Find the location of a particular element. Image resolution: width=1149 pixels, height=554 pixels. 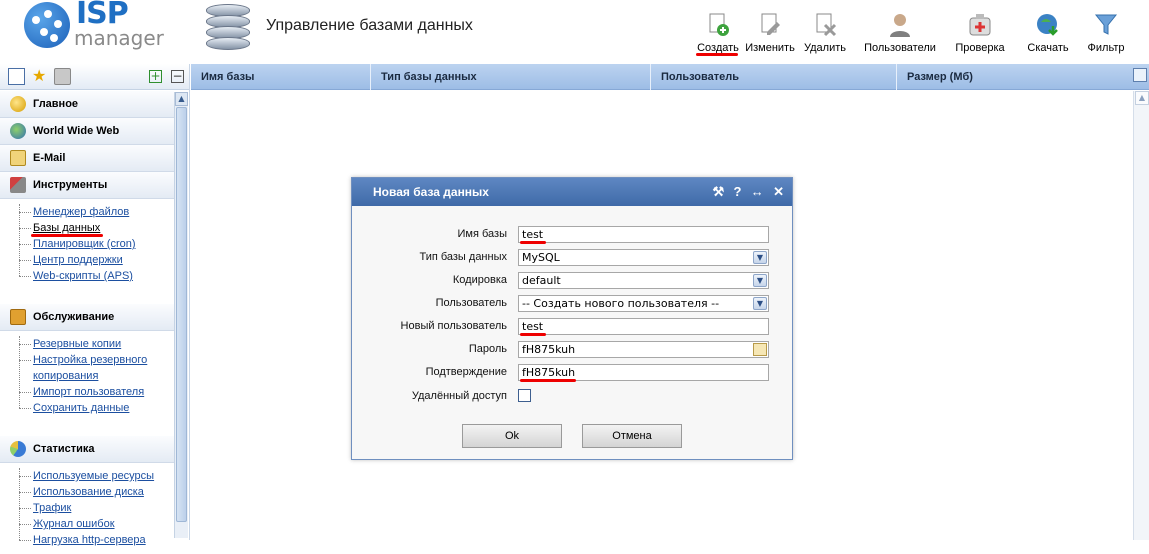

column-size: Размер (Мб) is located at coordinates (1015, 77).